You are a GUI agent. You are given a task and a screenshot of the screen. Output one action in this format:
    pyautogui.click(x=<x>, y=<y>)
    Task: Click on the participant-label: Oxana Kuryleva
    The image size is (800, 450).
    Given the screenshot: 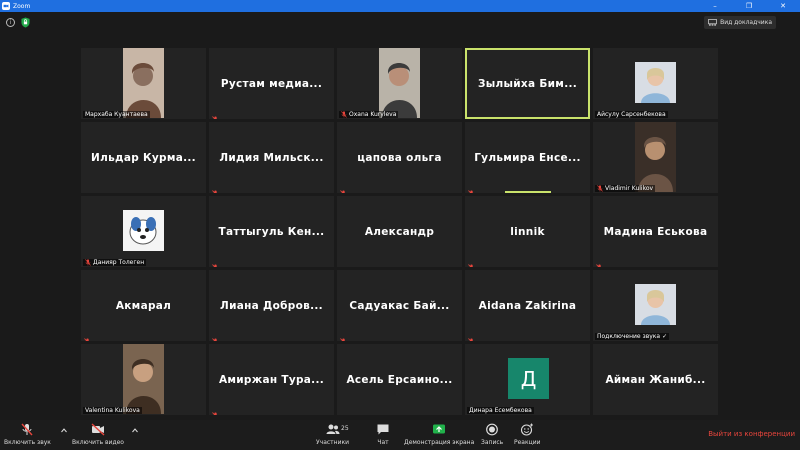 What is the action you would take?
    pyautogui.click(x=369, y=114)
    